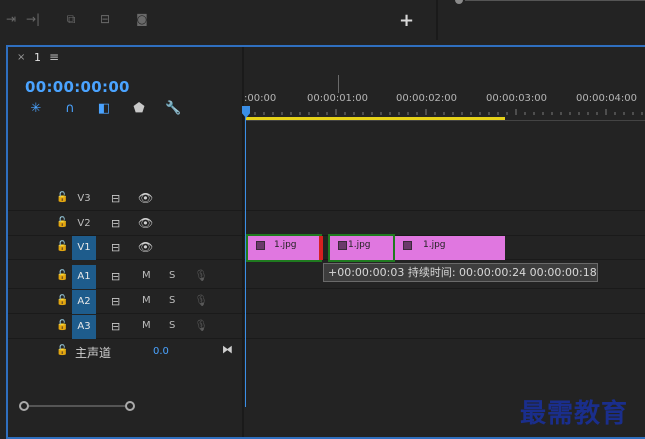 This screenshot has height=439, width=645. What do you see at coordinates (161, 351) in the screenshot?
I see `master-volume: 0.0` at bounding box center [161, 351].